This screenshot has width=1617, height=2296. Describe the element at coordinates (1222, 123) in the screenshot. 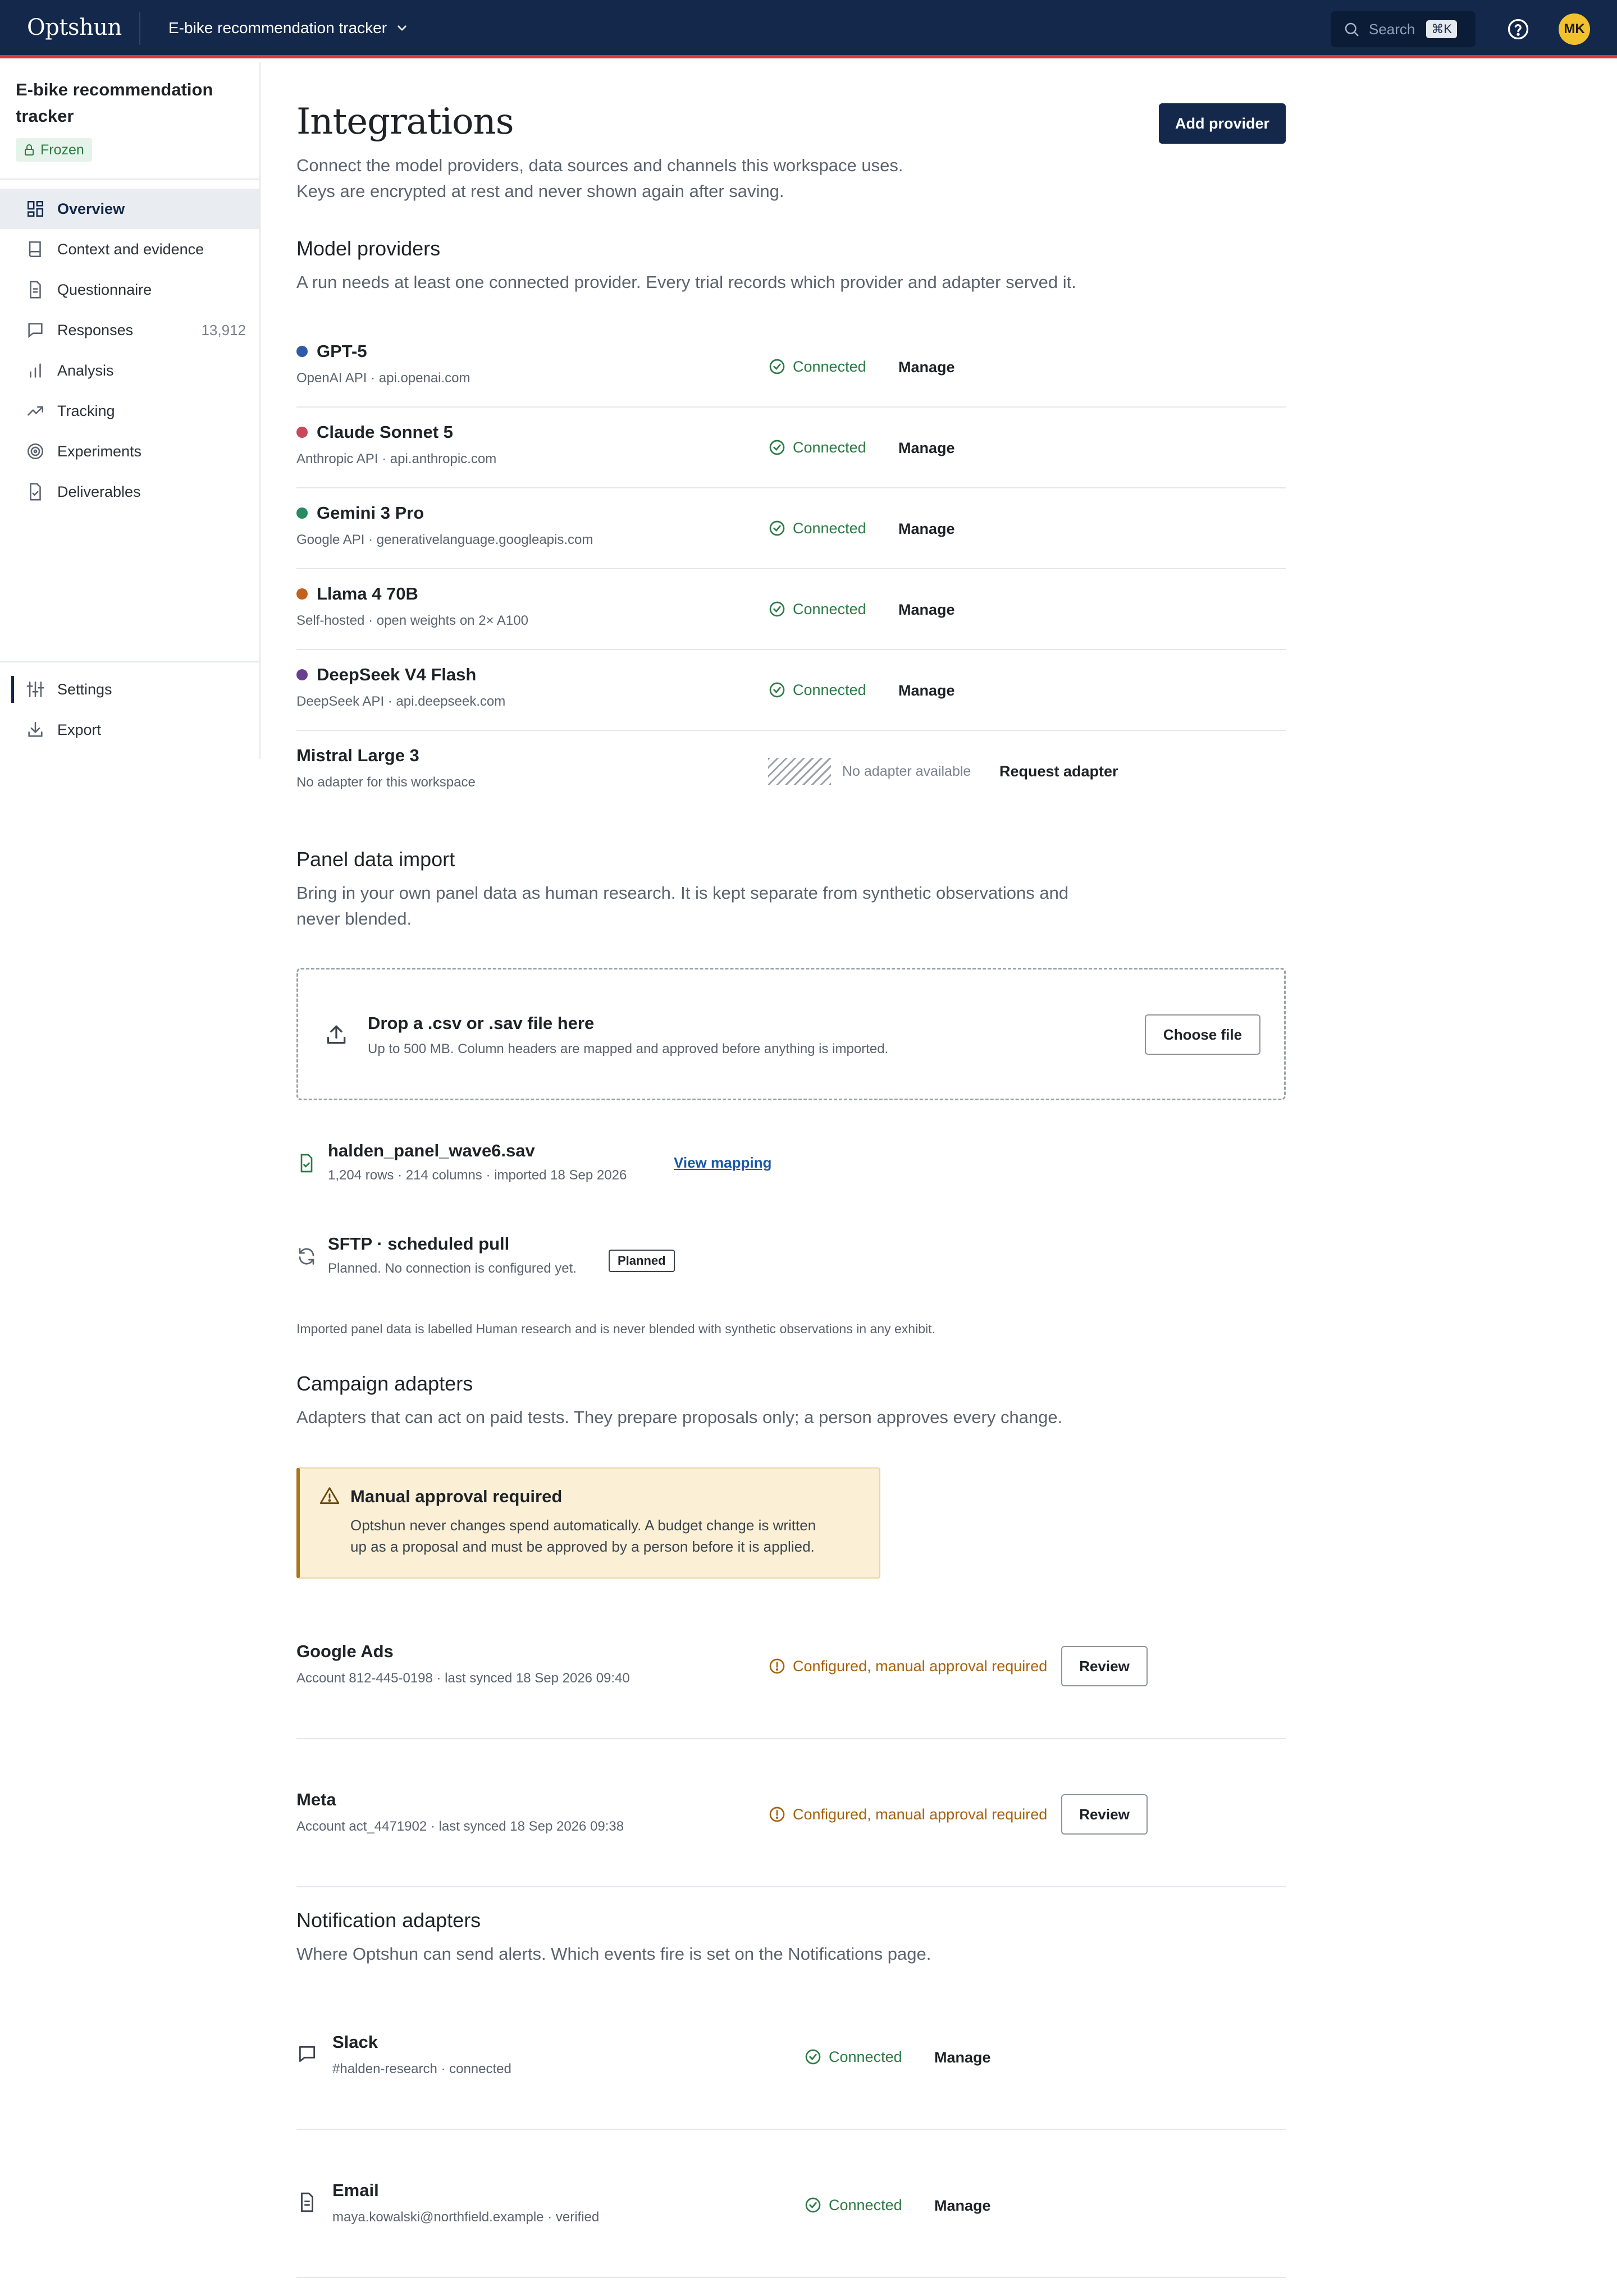

I see `add-provider-button: Add provider` at that location.